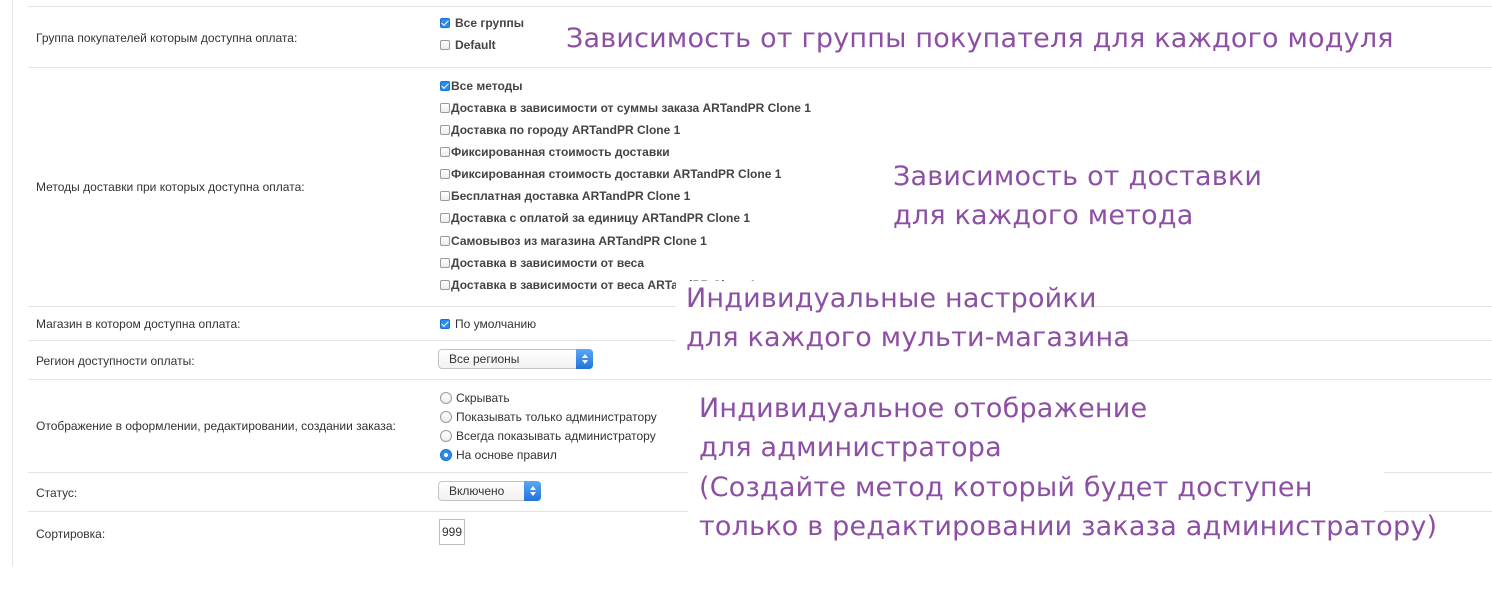 The width and height of the screenshot is (1492, 602). I want to click on display-option: На основе правил, so click(498, 455).